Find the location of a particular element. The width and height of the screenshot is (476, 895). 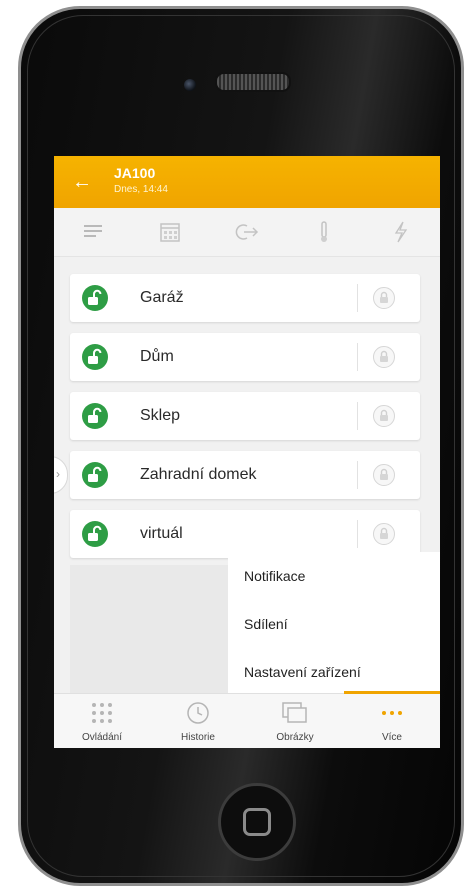

tab-more: Více is located at coordinates (392, 721).